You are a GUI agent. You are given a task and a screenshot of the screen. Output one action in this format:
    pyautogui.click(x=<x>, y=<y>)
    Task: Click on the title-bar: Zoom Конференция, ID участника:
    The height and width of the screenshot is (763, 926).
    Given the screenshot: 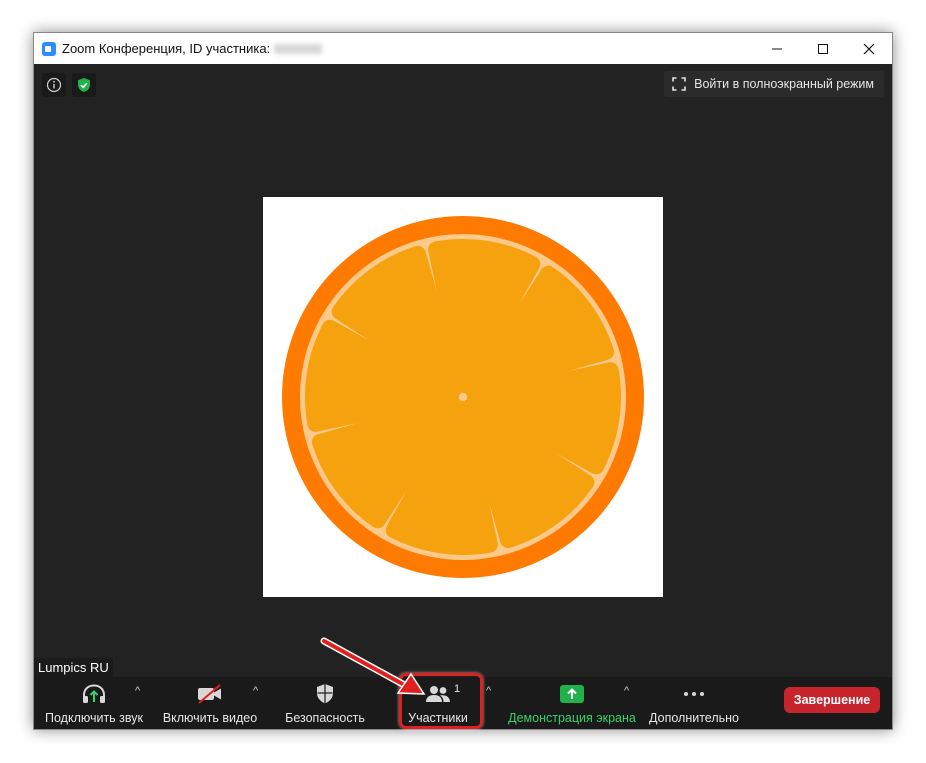 What is the action you would take?
    pyautogui.click(x=463, y=48)
    